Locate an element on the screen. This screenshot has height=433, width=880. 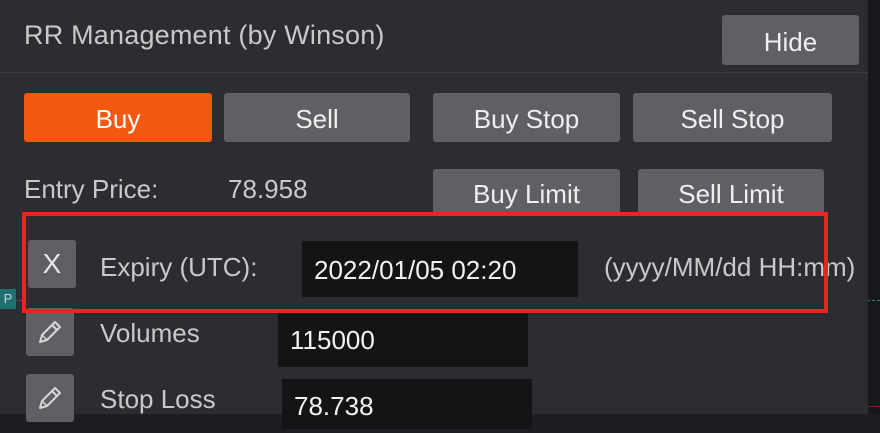
volumes-edit-button is located at coordinates (50, 332).